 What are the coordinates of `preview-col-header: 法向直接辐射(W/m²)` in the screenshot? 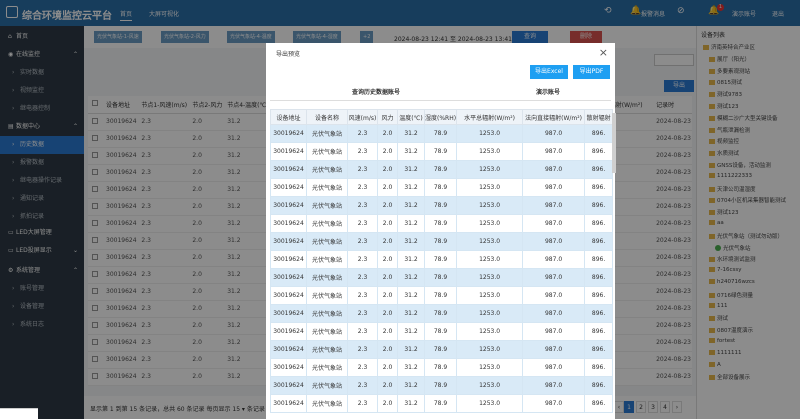 It's located at (554, 117).